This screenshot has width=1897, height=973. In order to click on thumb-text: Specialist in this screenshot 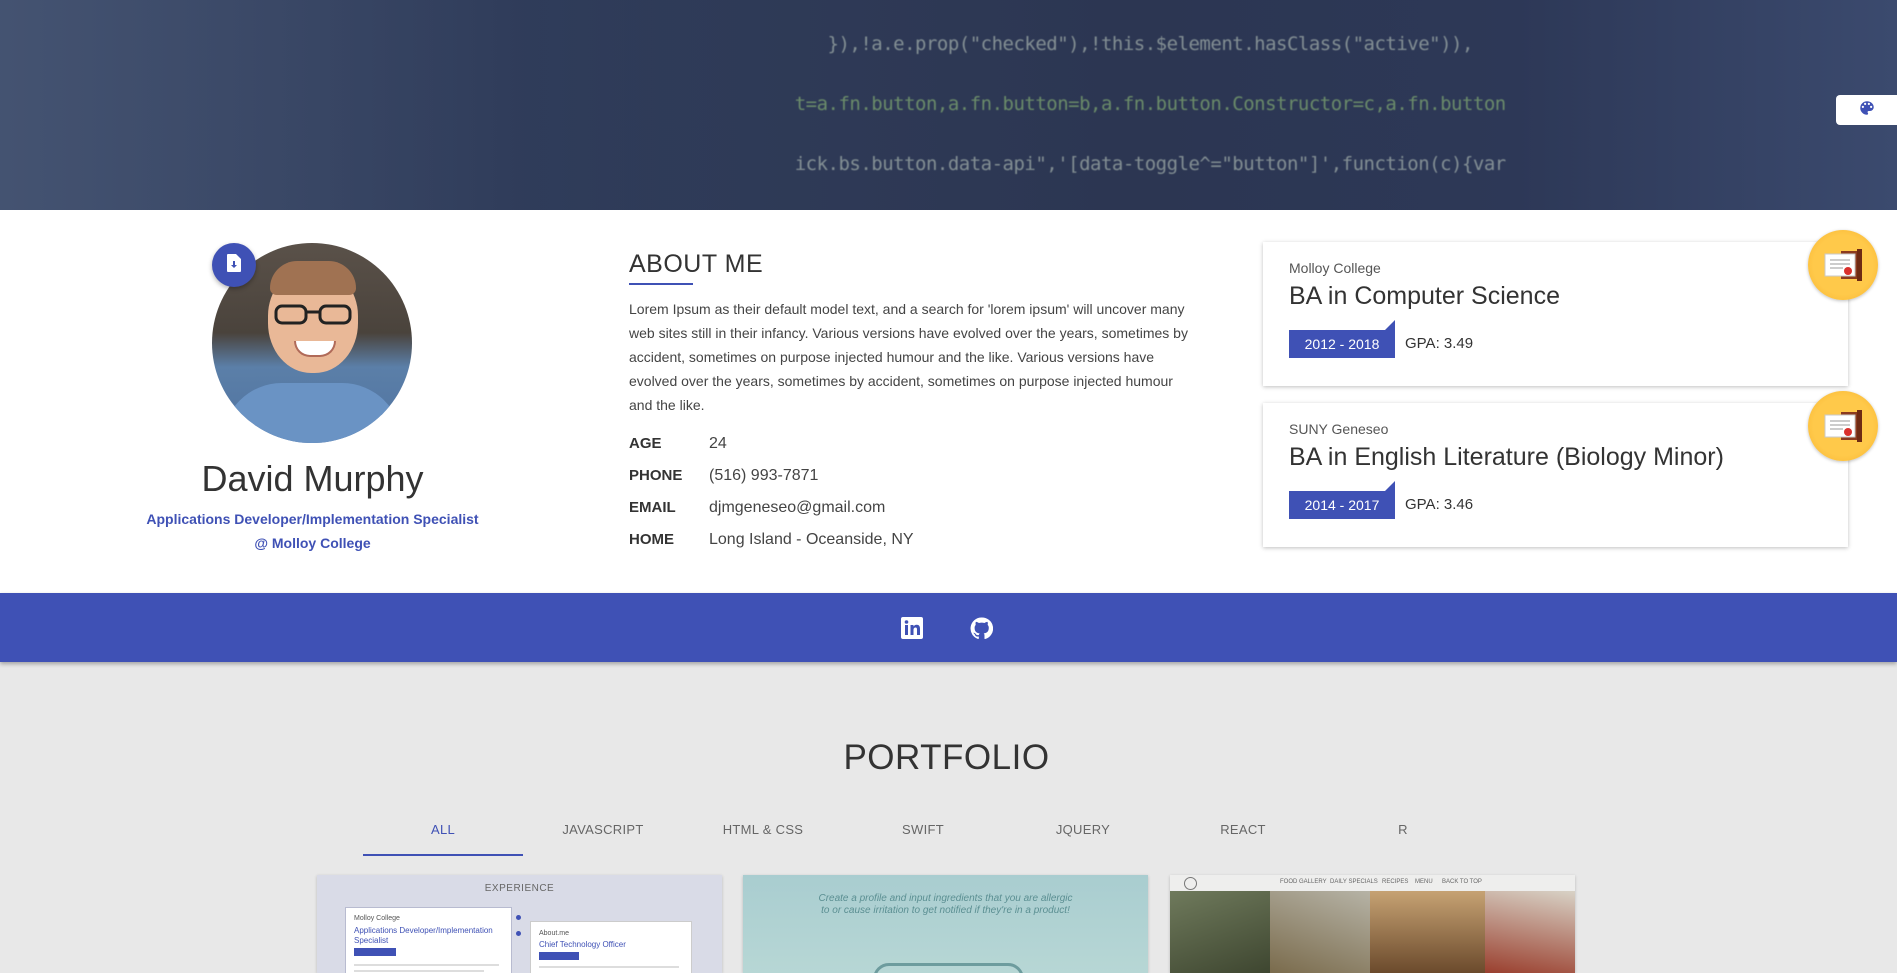, I will do `click(371, 940)`.